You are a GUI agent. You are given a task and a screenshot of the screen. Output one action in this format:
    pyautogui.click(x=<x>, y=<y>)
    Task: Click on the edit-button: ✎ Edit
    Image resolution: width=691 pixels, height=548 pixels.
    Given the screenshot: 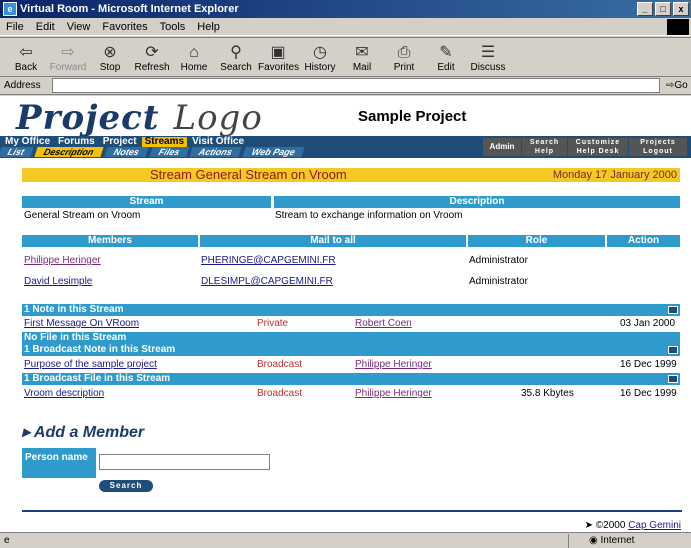 What is the action you would take?
    pyautogui.click(x=446, y=58)
    